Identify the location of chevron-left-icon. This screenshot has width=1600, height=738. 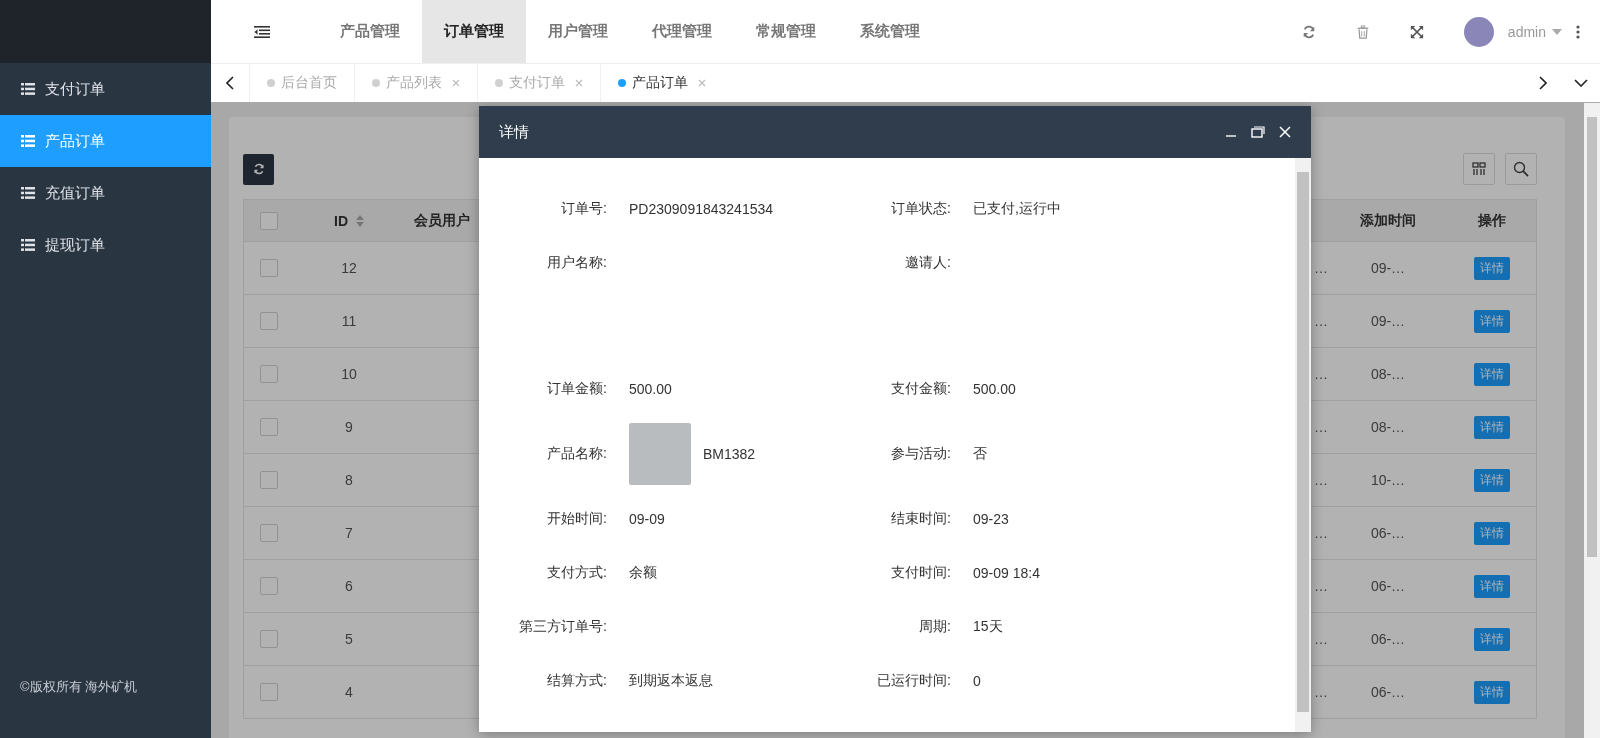
(230, 83).